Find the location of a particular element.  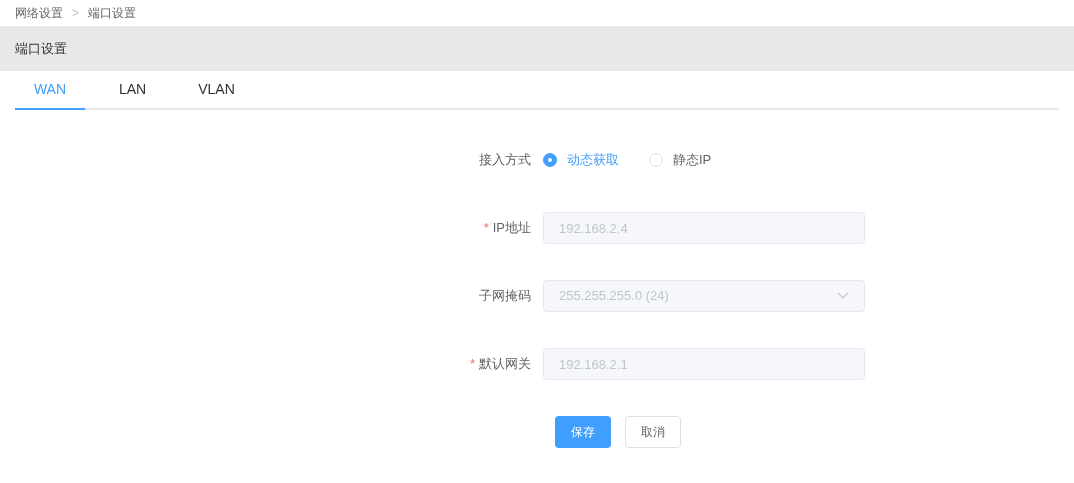

save-button: 保存 is located at coordinates (583, 432).